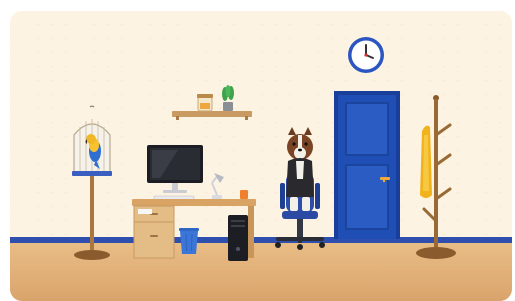 This screenshot has height=301, width=515. What do you see at coordinates (238, 238) in the screenshot?
I see `pc-tower-icon` at bounding box center [238, 238].